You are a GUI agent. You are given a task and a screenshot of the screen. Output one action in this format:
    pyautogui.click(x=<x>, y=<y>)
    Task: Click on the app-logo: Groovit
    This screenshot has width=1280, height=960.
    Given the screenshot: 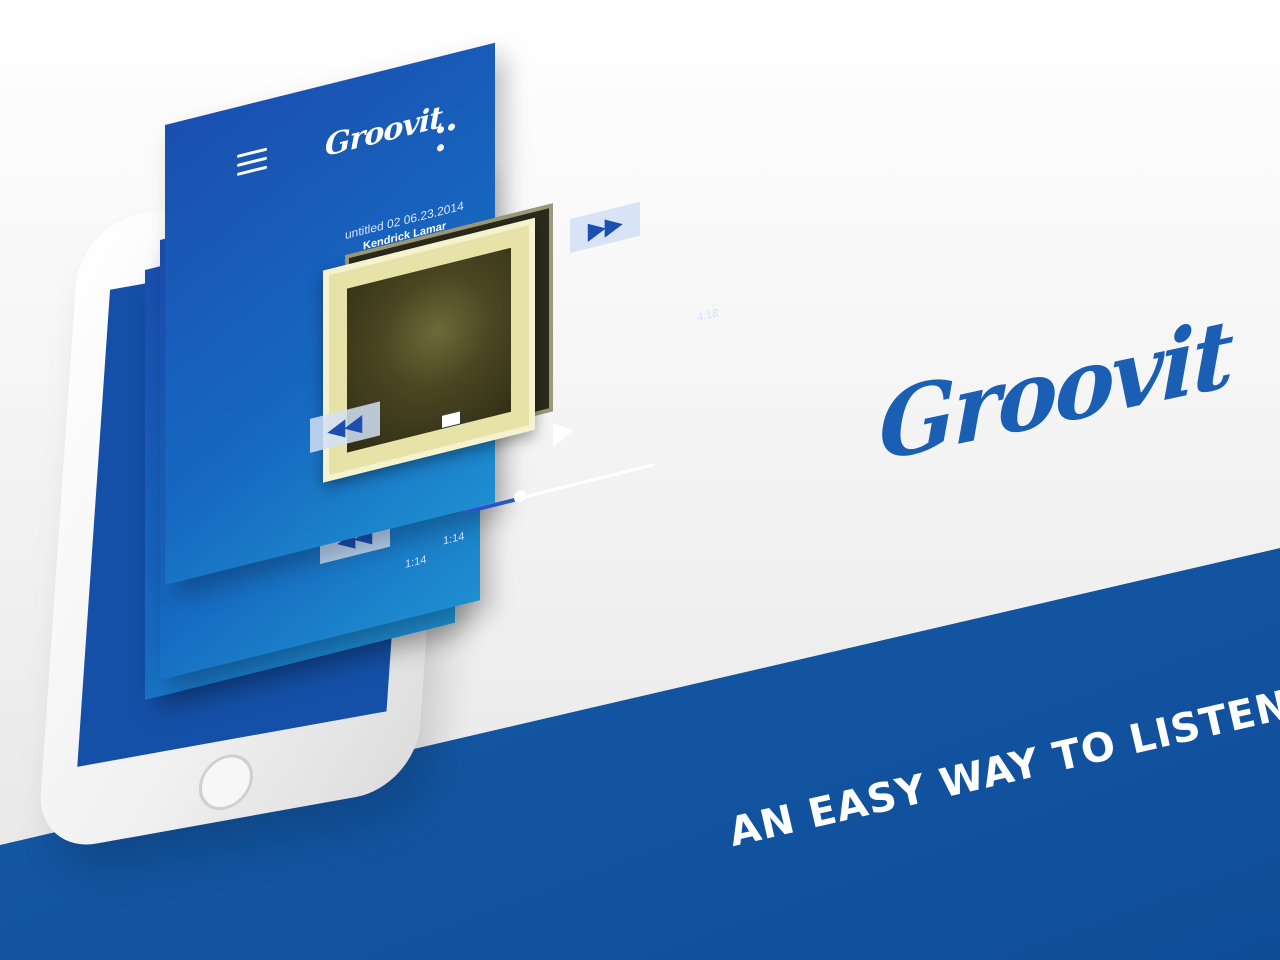 What is the action you would take?
    pyautogui.click(x=384, y=132)
    